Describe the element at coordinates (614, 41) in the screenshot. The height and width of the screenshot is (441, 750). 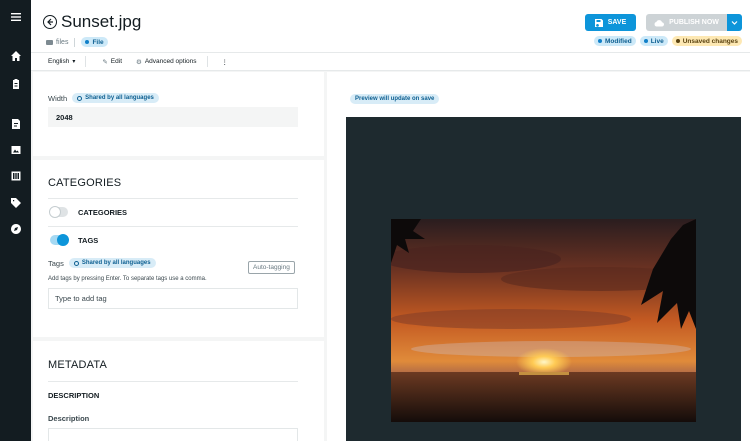
I see `status-badge-modified: Modified` at that location.